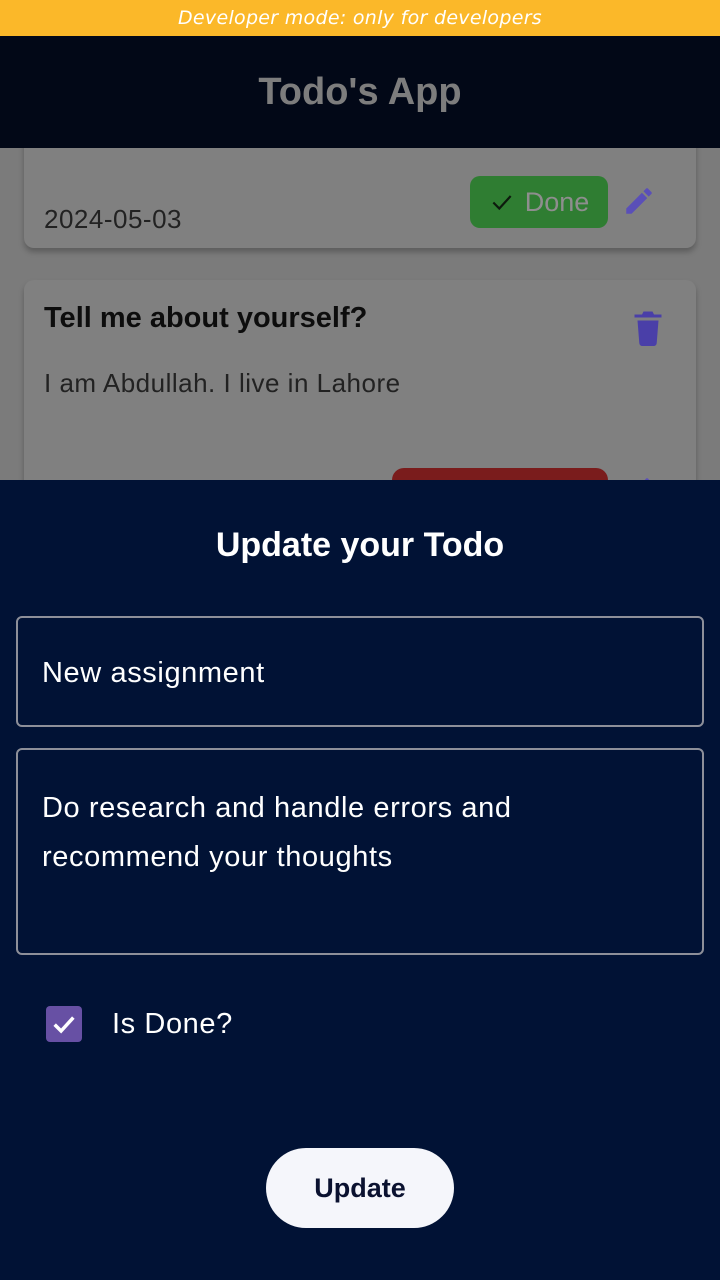  I want to click on todo-date: 2024-05-03, so click(113, 219).